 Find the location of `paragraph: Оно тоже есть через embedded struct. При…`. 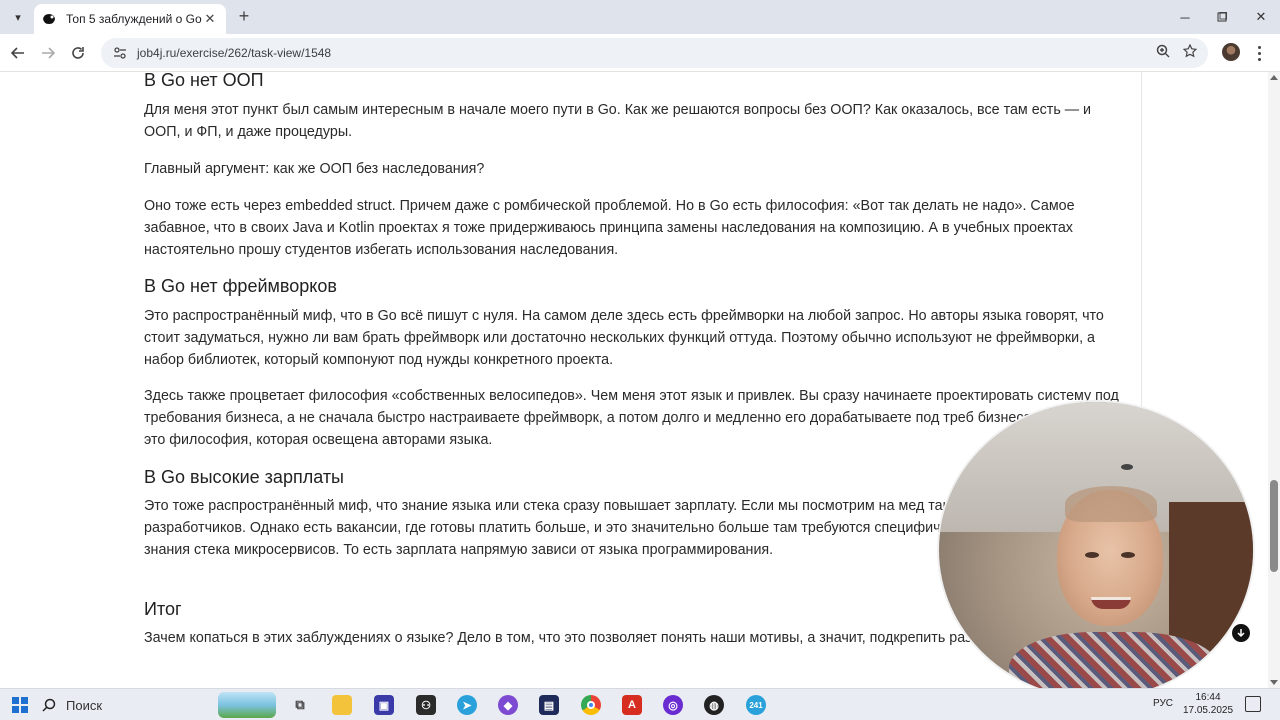

paragraph: Оно тоже есть через embedded struct. При… is located at coordinates (609, 228).